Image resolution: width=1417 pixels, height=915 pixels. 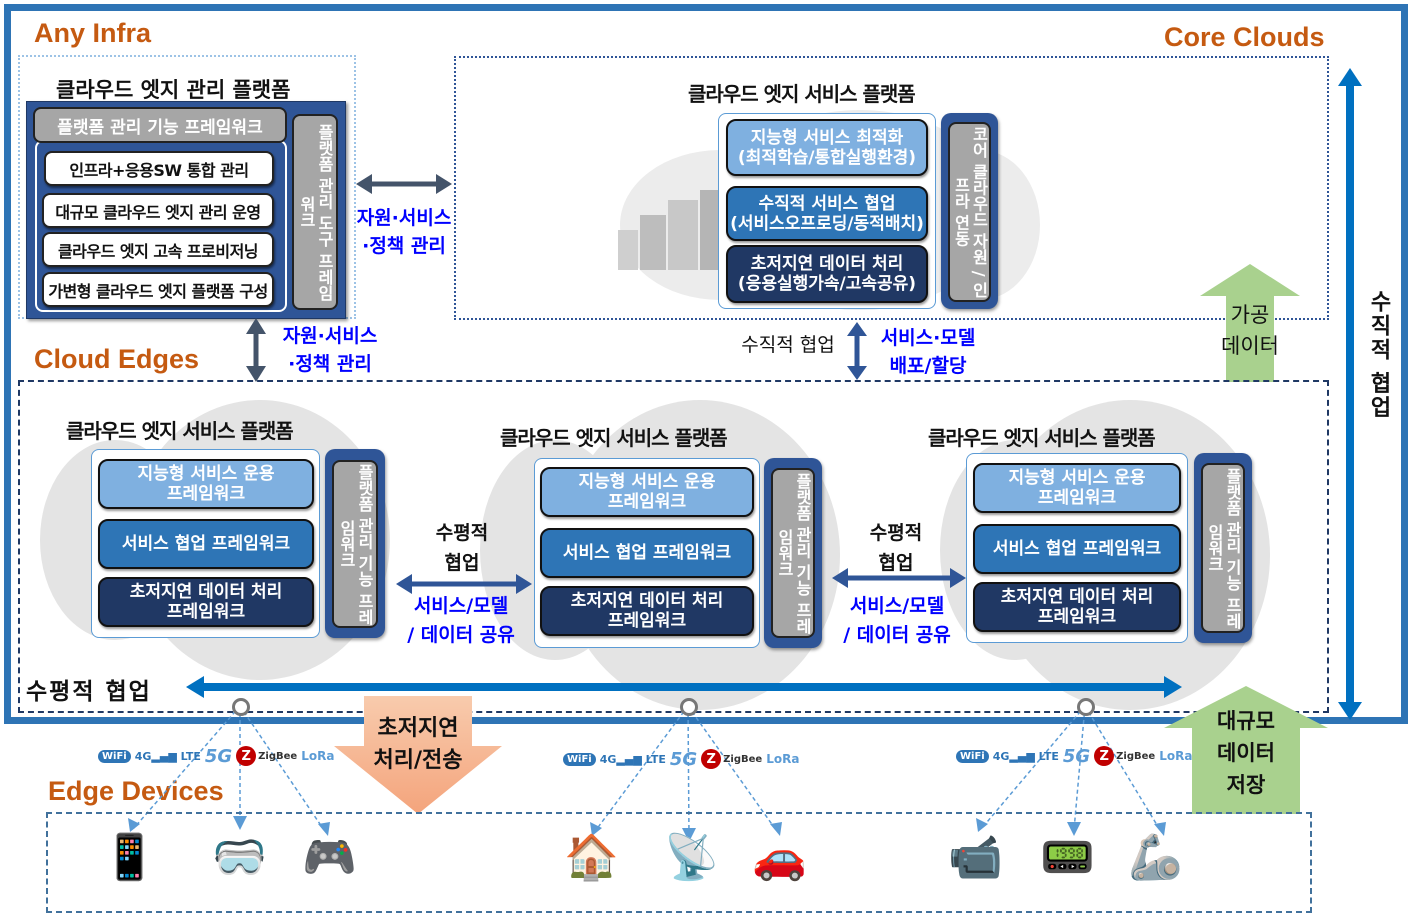 I want to click on mgmt-edge-label-2: ·정책 관리, so click(x=330, y=364).